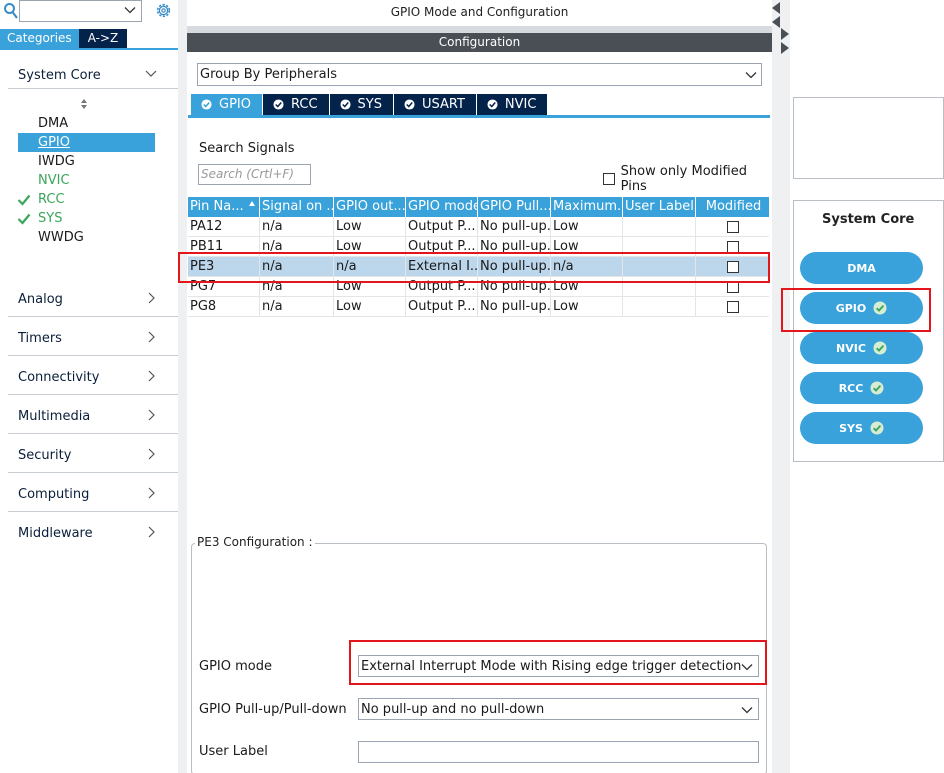 This screenshot has height=773, width=944. Describe the element at coordinates (851, 348) in the screenshot. I see `button-label: NVIC` at that location.